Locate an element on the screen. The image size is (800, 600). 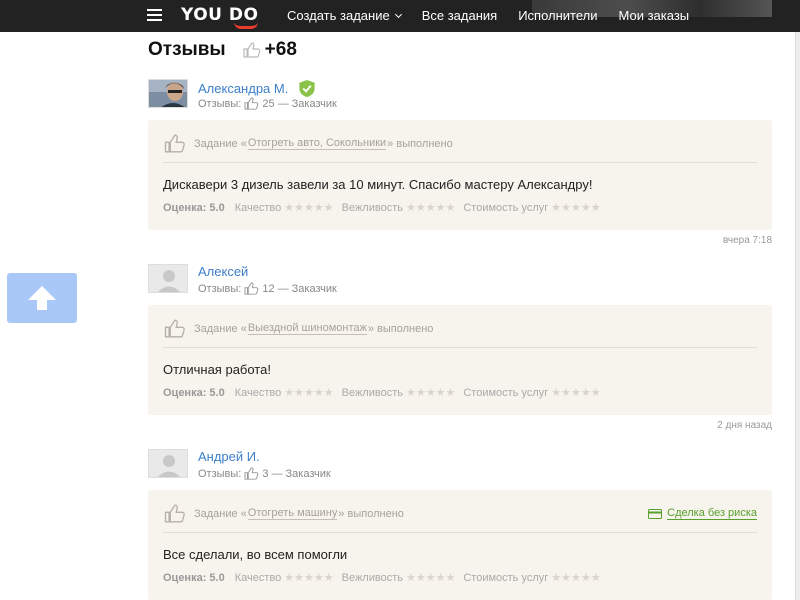
chevron-down-icon is located at coordinates (398, 14).